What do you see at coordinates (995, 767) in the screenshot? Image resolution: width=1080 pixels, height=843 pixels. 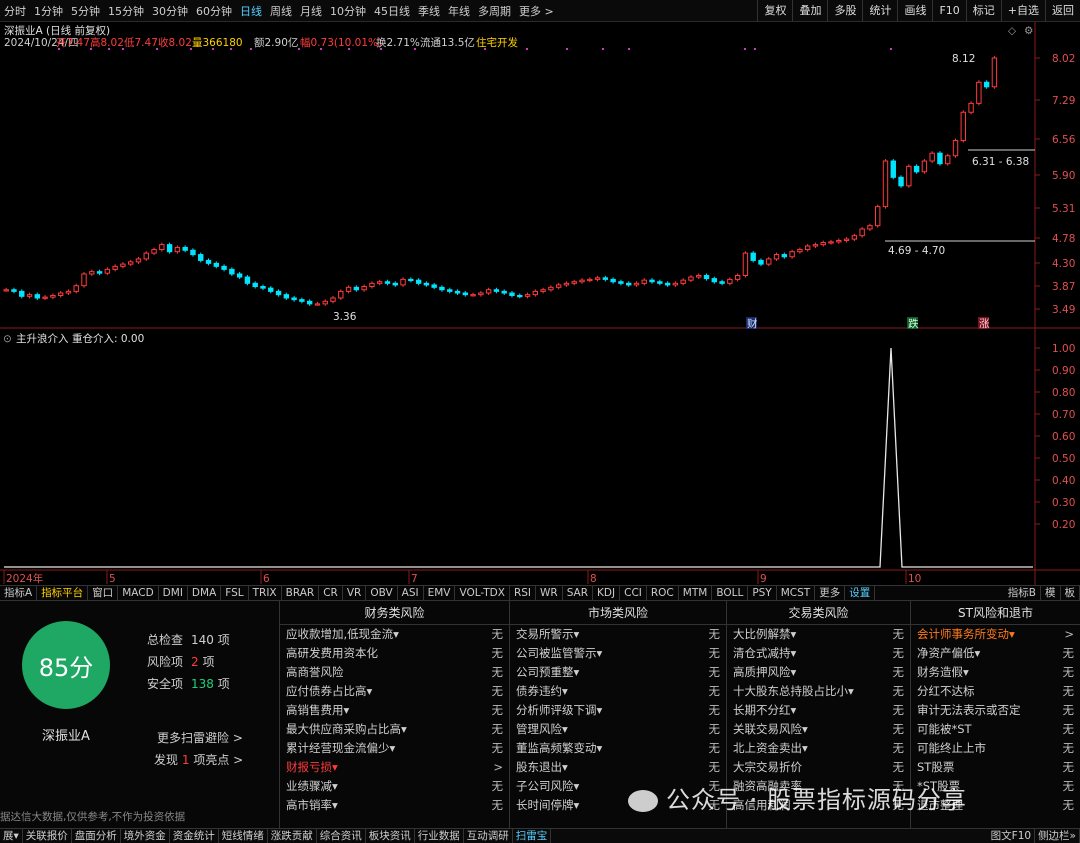 I see `risk-item: ST股票 无` at bounding box center [995, 767].